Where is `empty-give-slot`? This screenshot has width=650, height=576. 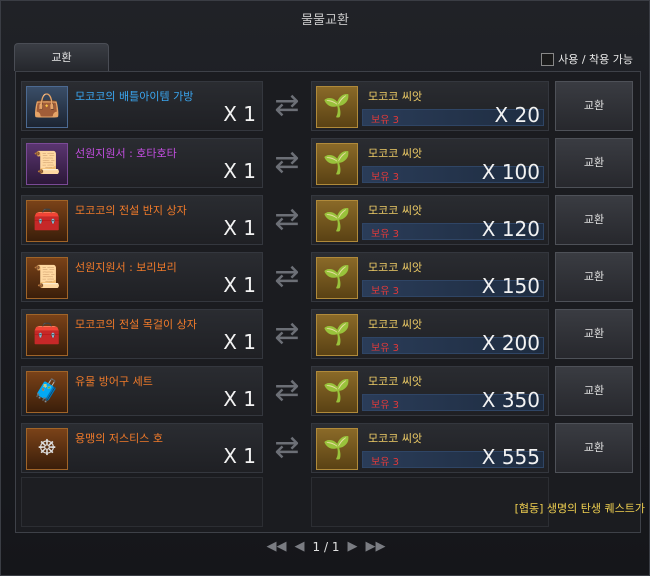
empty-give-slot is located at coordinates (142, 502).